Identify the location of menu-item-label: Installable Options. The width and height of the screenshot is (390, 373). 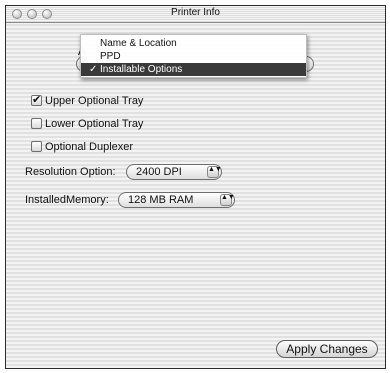
(141, 69).